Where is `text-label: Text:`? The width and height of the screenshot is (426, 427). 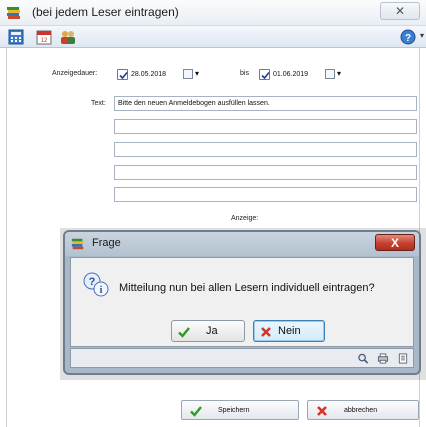 text-label: Text: is located at coordinates (98, 103).